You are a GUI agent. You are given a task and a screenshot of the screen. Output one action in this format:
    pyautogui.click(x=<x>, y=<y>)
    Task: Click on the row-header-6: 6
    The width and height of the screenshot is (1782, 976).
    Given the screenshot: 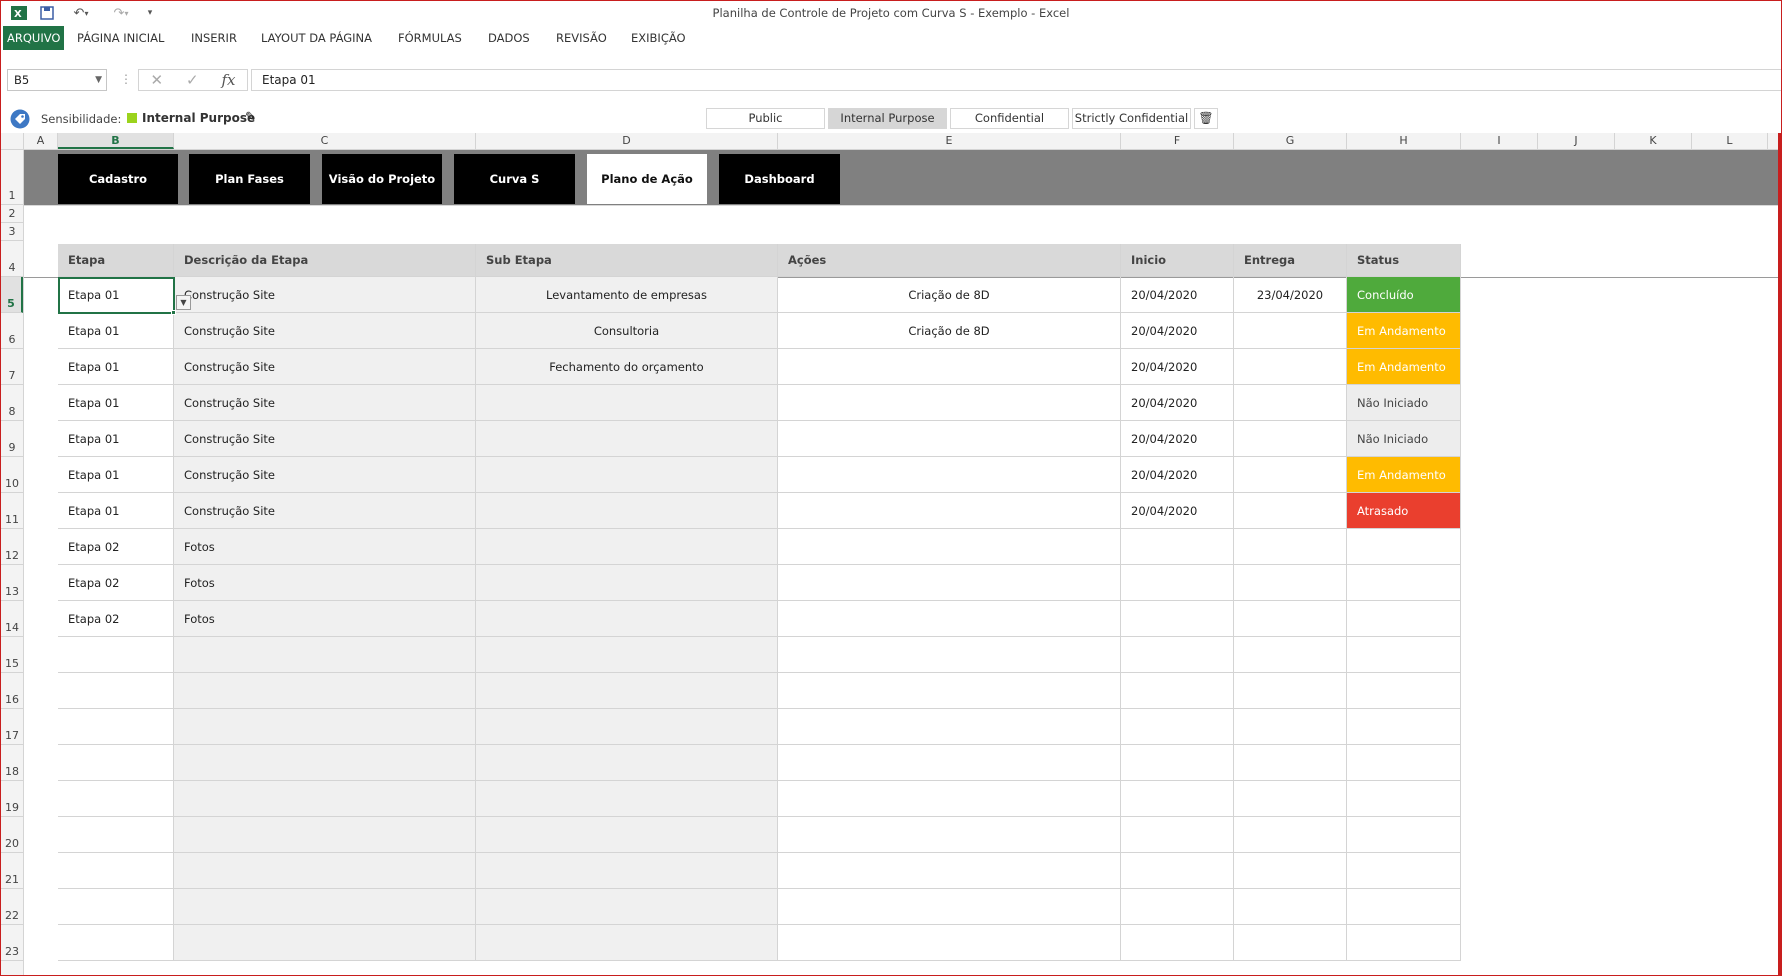 What is the action you would take?
    pyautogui.click(x=12, y=331)
    